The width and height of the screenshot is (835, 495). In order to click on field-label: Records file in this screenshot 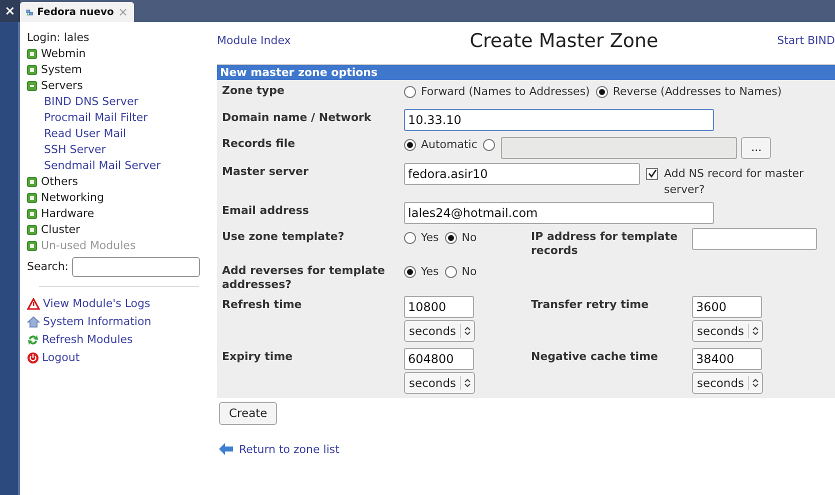, I will do `click(259, 143)`.